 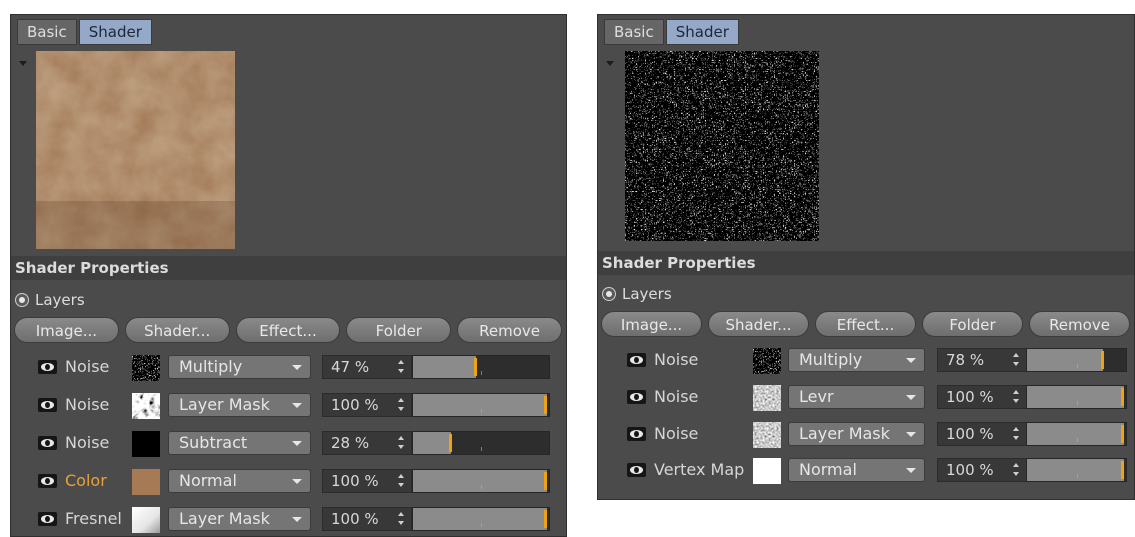 What do you see at coordinates (856, 397) in the screenshot?
I see `blend-mode-dropdown: Levr` at bounding box center [856, 397].